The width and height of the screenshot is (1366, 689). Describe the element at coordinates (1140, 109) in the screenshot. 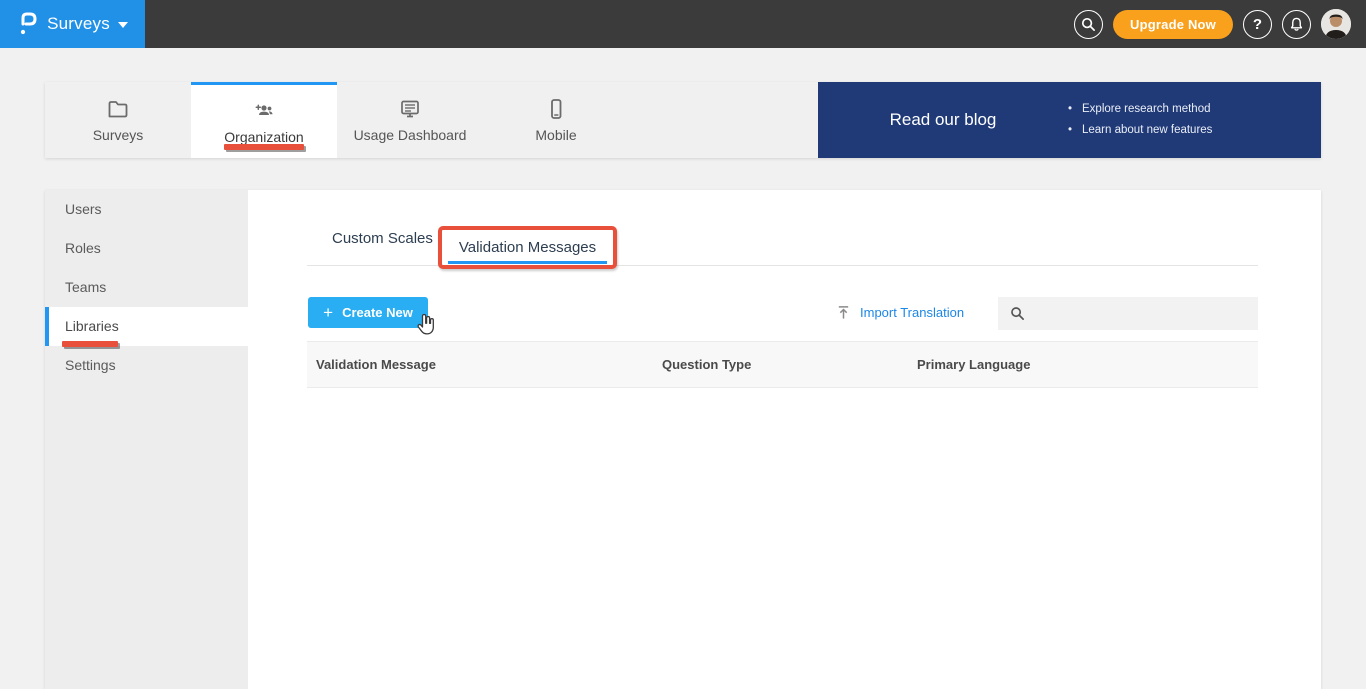

I see `blog-bullet: Explore research method` at that location.